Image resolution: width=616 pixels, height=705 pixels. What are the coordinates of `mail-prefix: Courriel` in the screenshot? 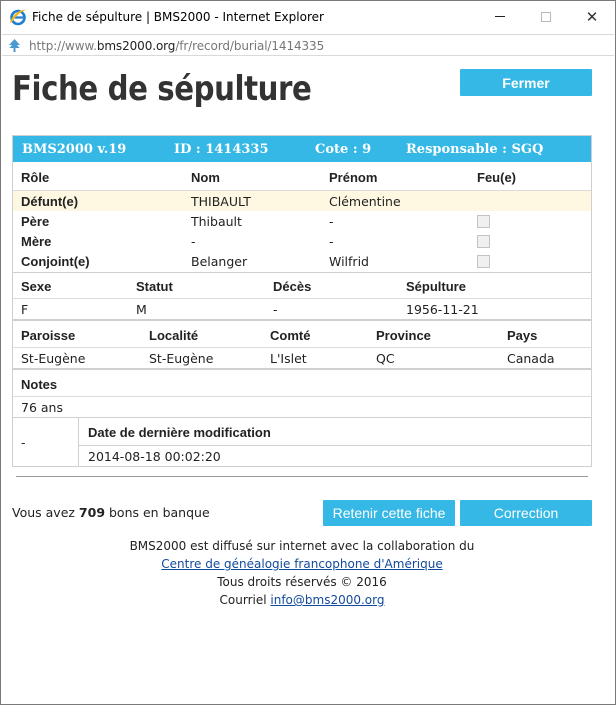 It's located at (245, 600).